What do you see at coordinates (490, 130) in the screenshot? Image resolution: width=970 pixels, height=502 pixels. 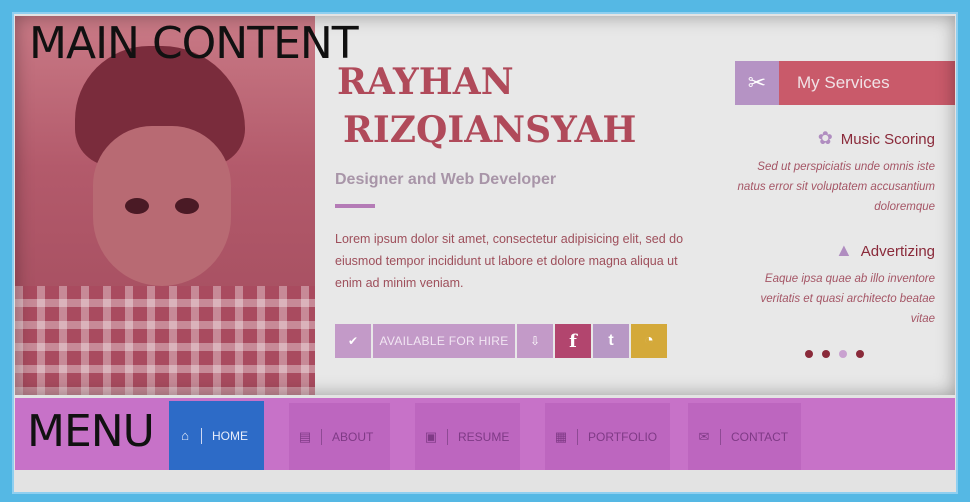 I see `last-name: RIZQIANSYAH` at bounding box center [490, 130].